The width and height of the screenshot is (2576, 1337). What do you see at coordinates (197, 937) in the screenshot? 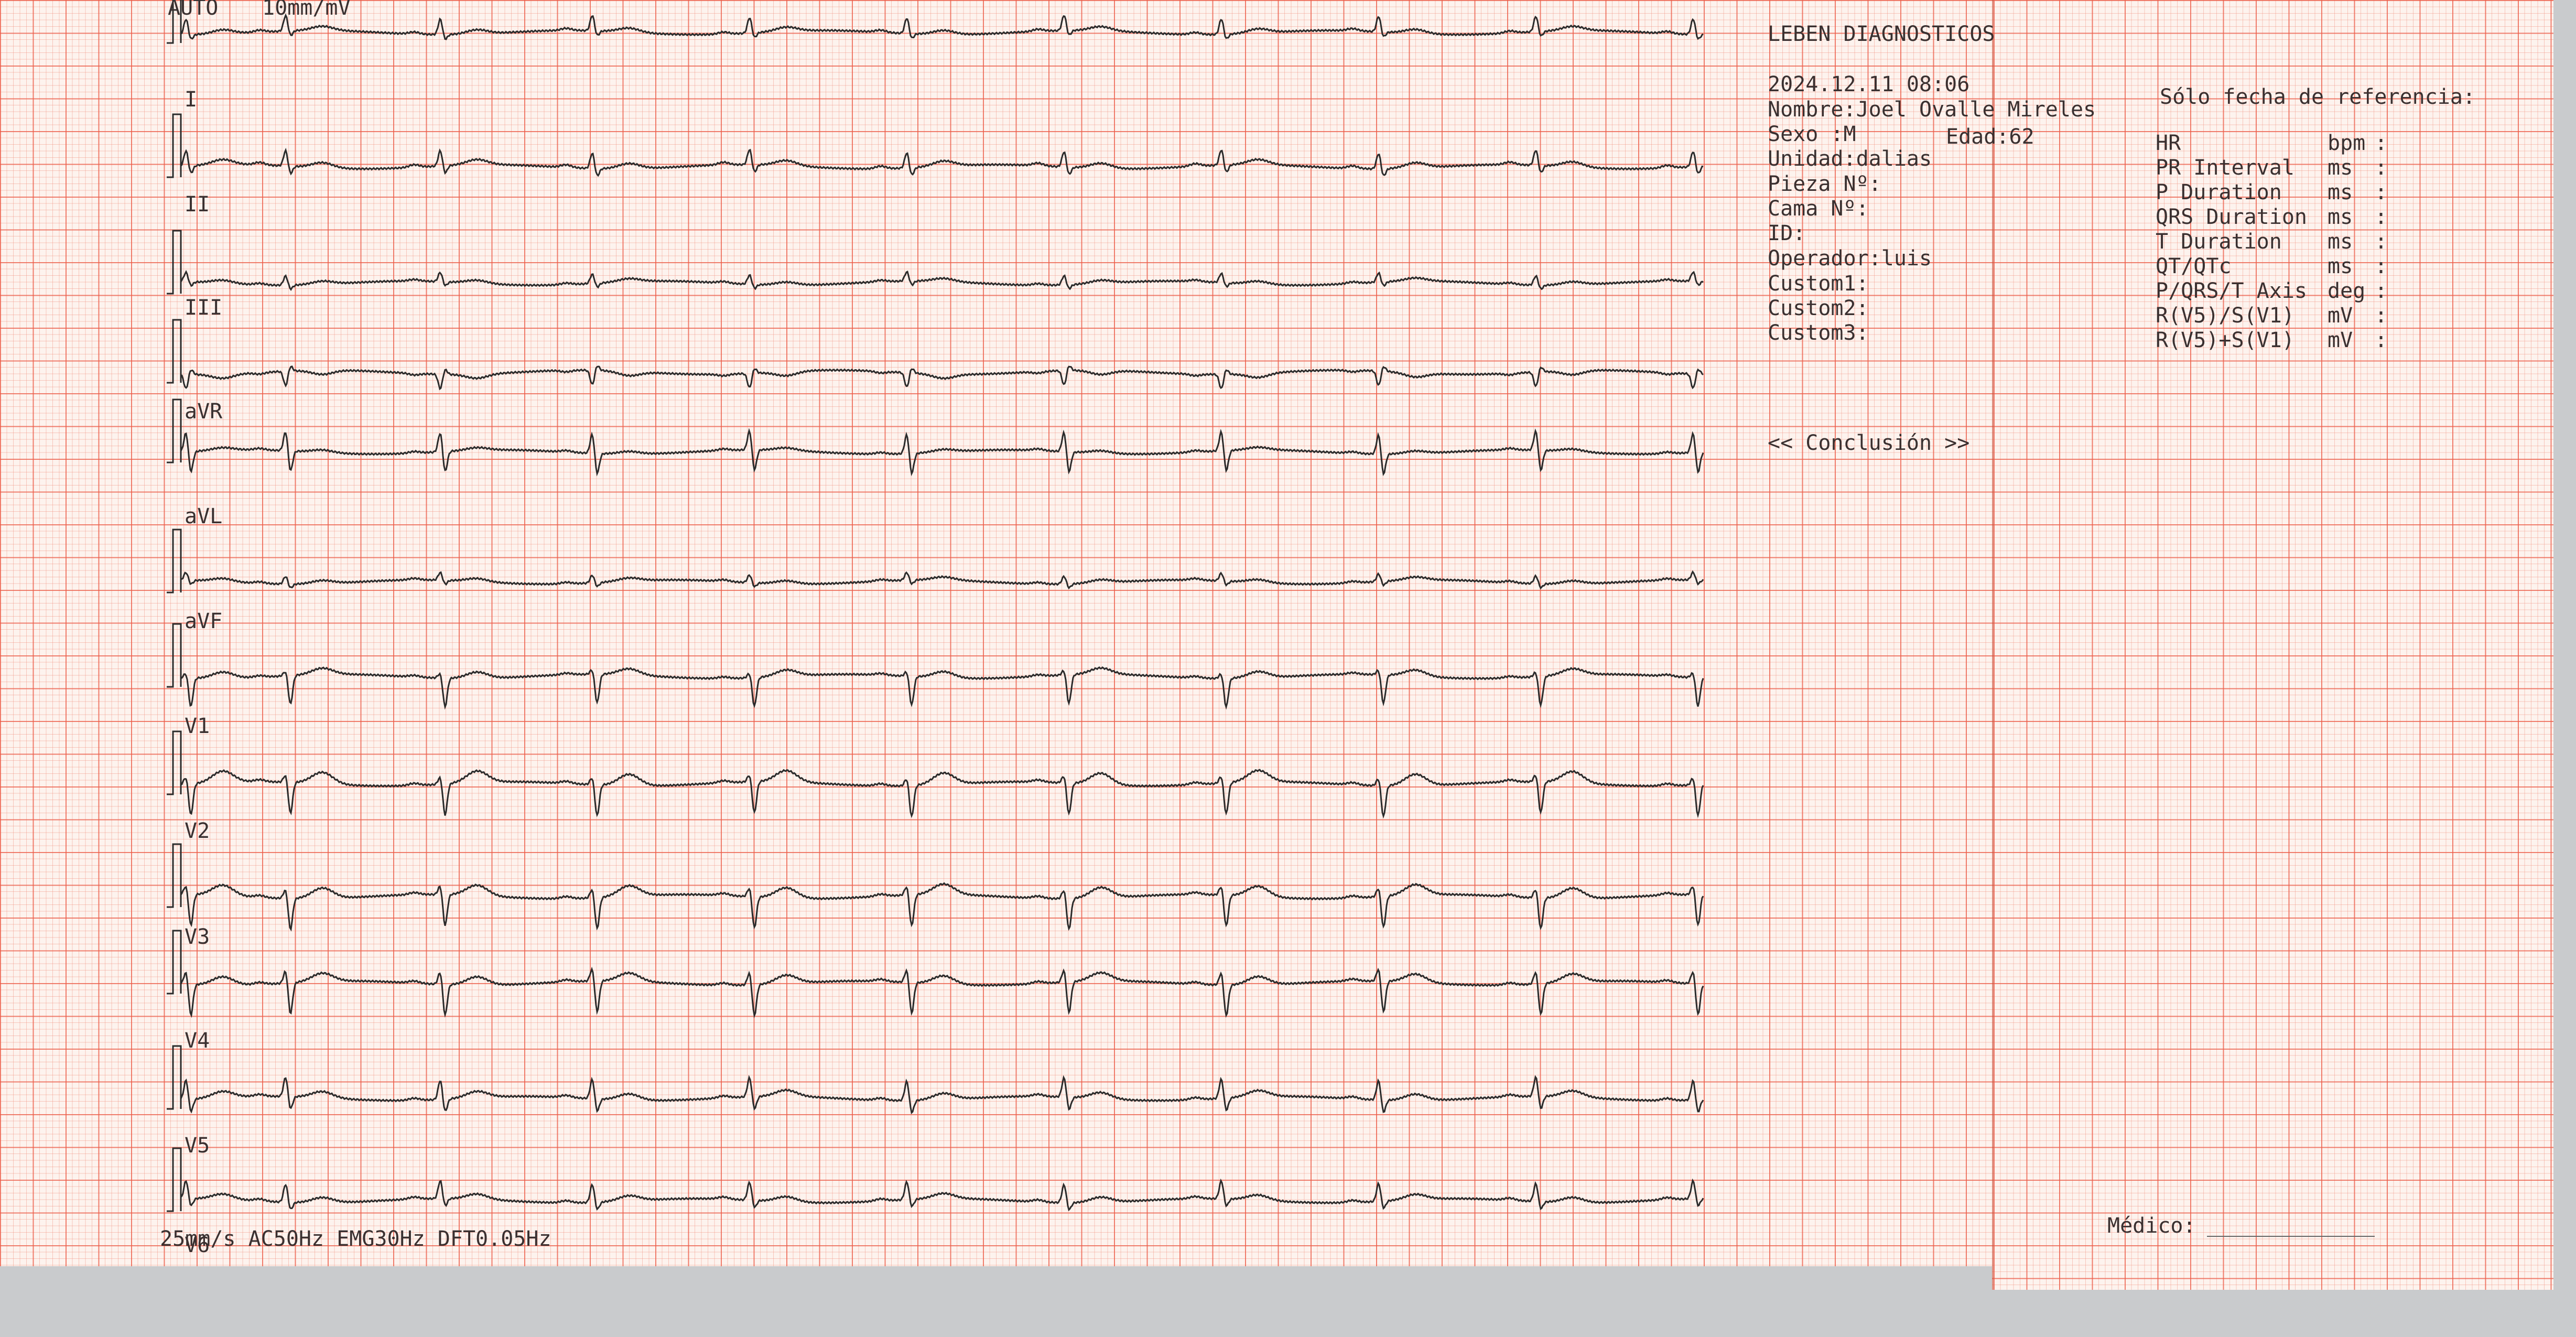
I see `lead-label-v3: V3` at bounding box center [197, 937].